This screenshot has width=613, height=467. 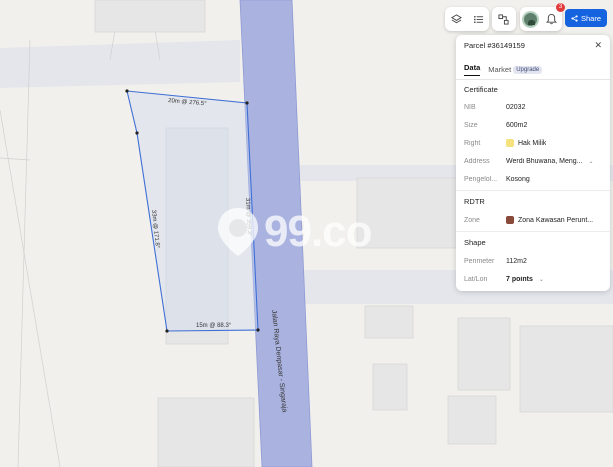 I want to click on panel-title: Parcel #36149159, so click(x=494, y=45).